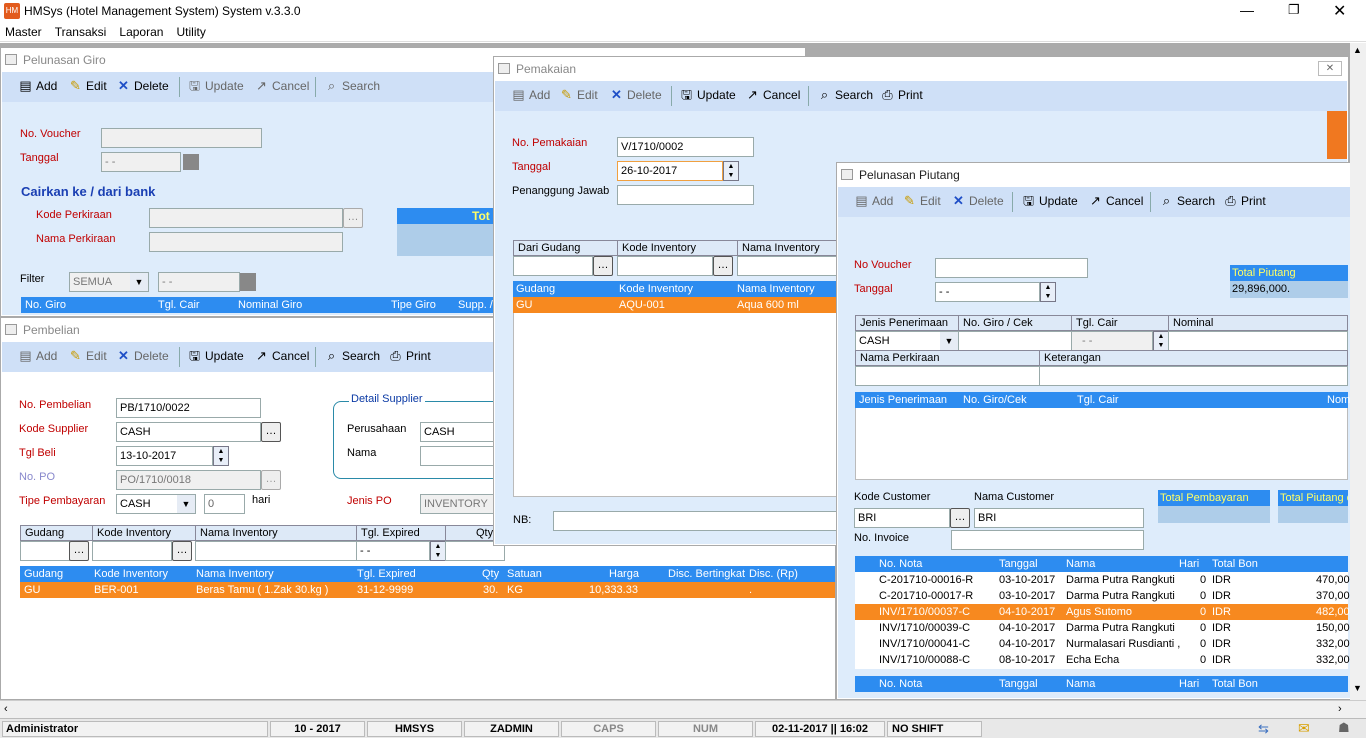 Image resolution: width=1366 pixels, height=738 pixels. Describe the element at coordinates (1258, 341) in the screenshot. I see `nominal-input` at that location.